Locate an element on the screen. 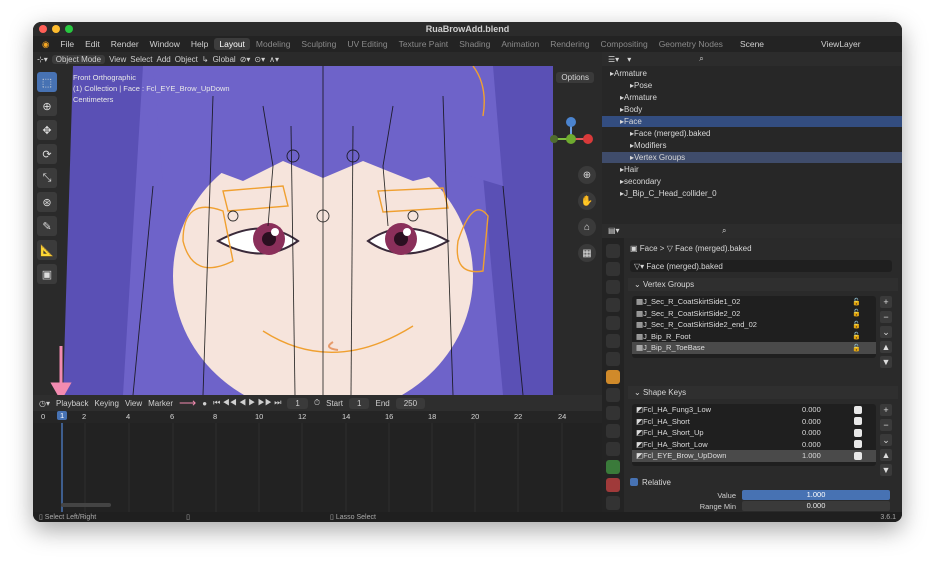 The height and width of the screenshot is (567, 936). frame-ruler: 0 1 2 4 6 8 10 12 14 16 18 20 22 24 is located at coordinates (317, 417).